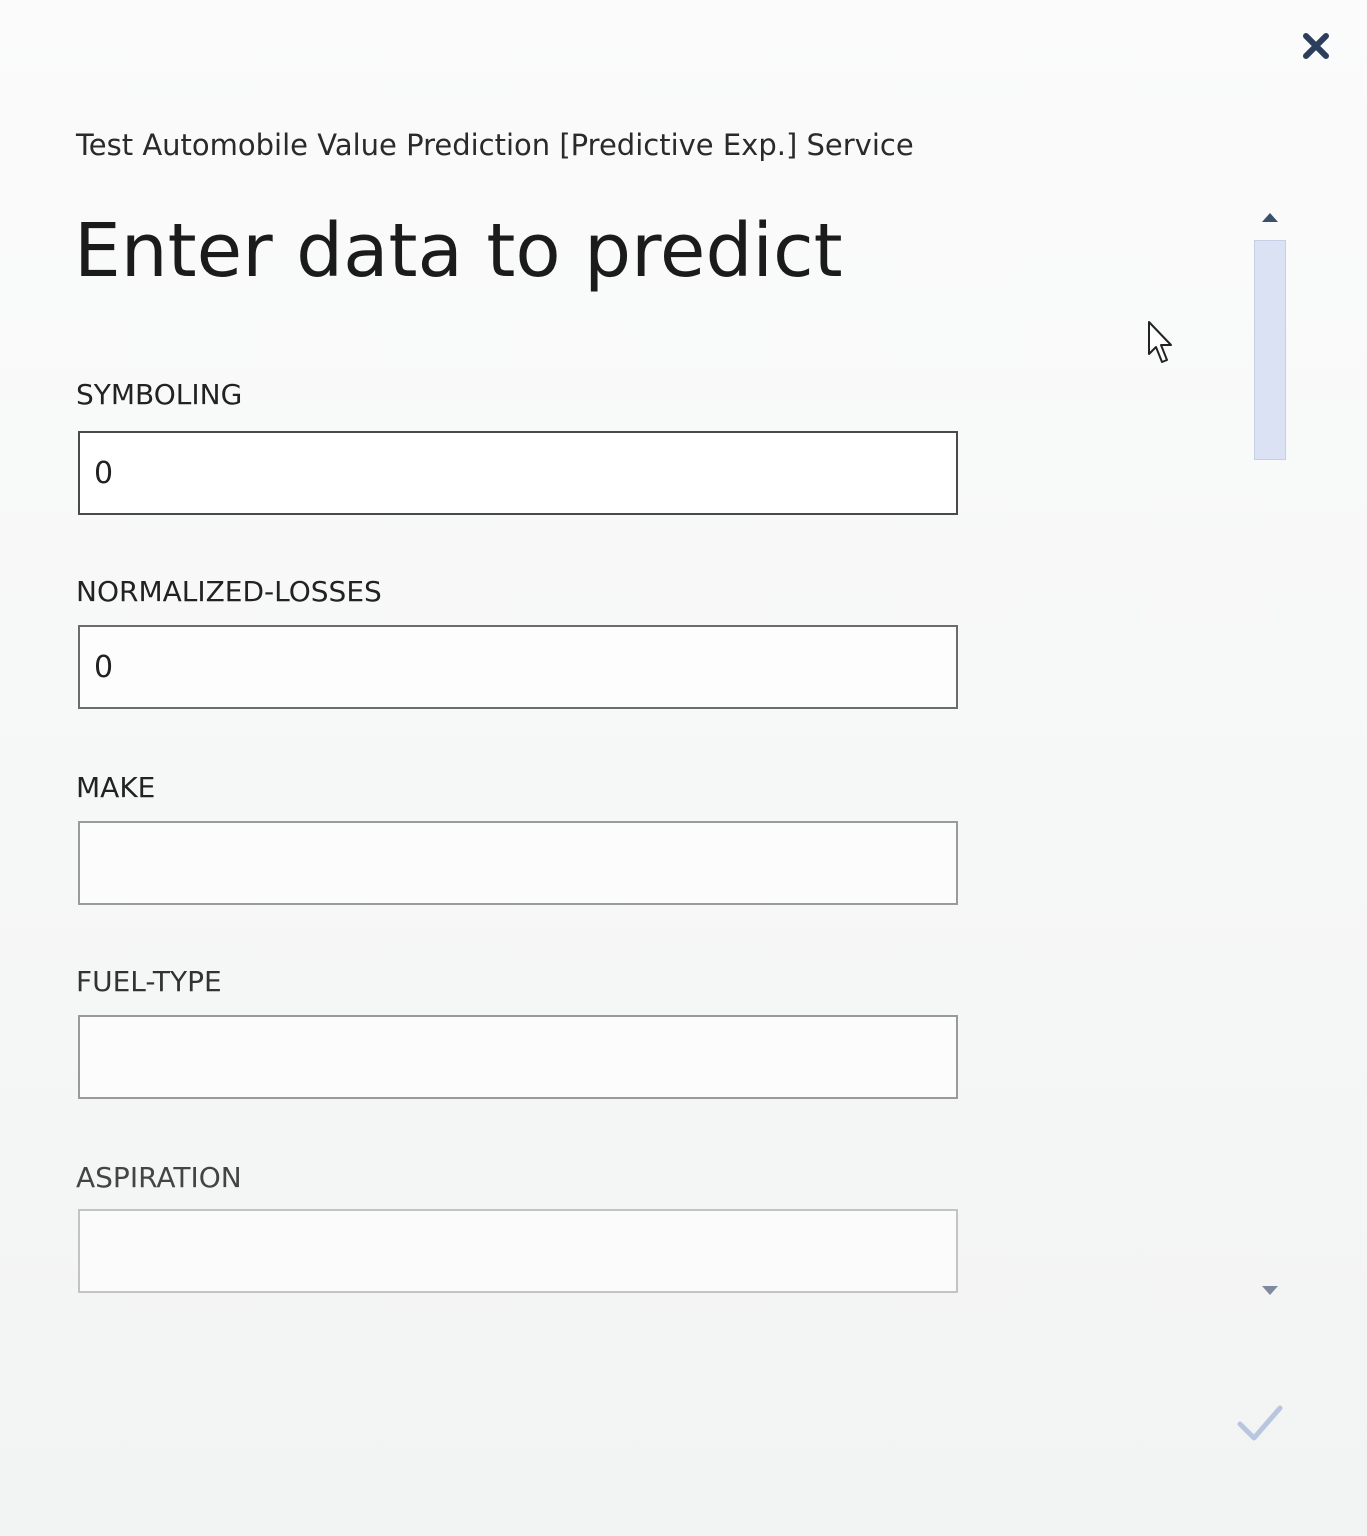 Image resolution: width=1367 pixels, height=1536 pixels. Describe the element at coordinates (1270, 217) in the screenshot. I see `arrow-up-icon` at that location.